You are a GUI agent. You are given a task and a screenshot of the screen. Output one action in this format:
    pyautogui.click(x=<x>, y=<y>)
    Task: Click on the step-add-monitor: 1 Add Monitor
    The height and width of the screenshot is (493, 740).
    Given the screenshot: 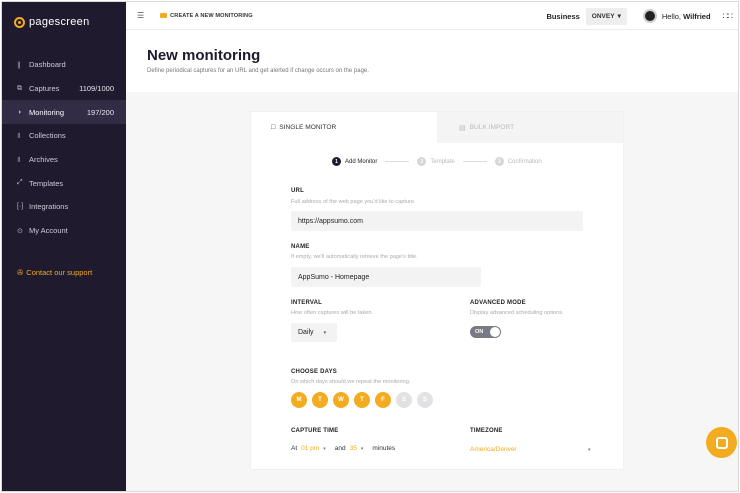 What is the action you would take?
    pyautogui.click(x=354, y=161)
    